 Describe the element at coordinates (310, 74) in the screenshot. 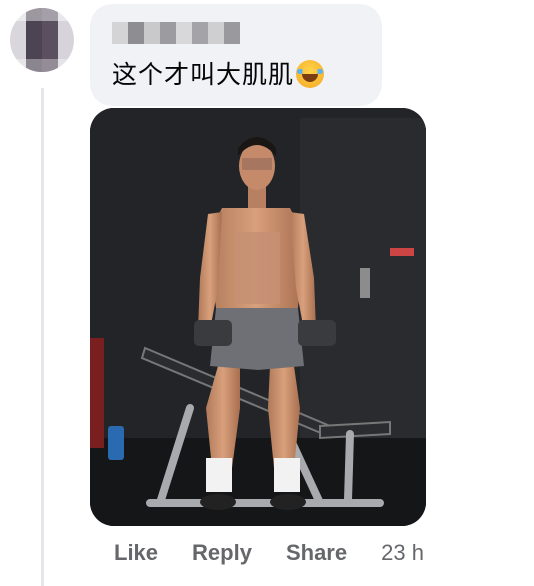

I see `laughing-tears-emoji-icon` at that location.